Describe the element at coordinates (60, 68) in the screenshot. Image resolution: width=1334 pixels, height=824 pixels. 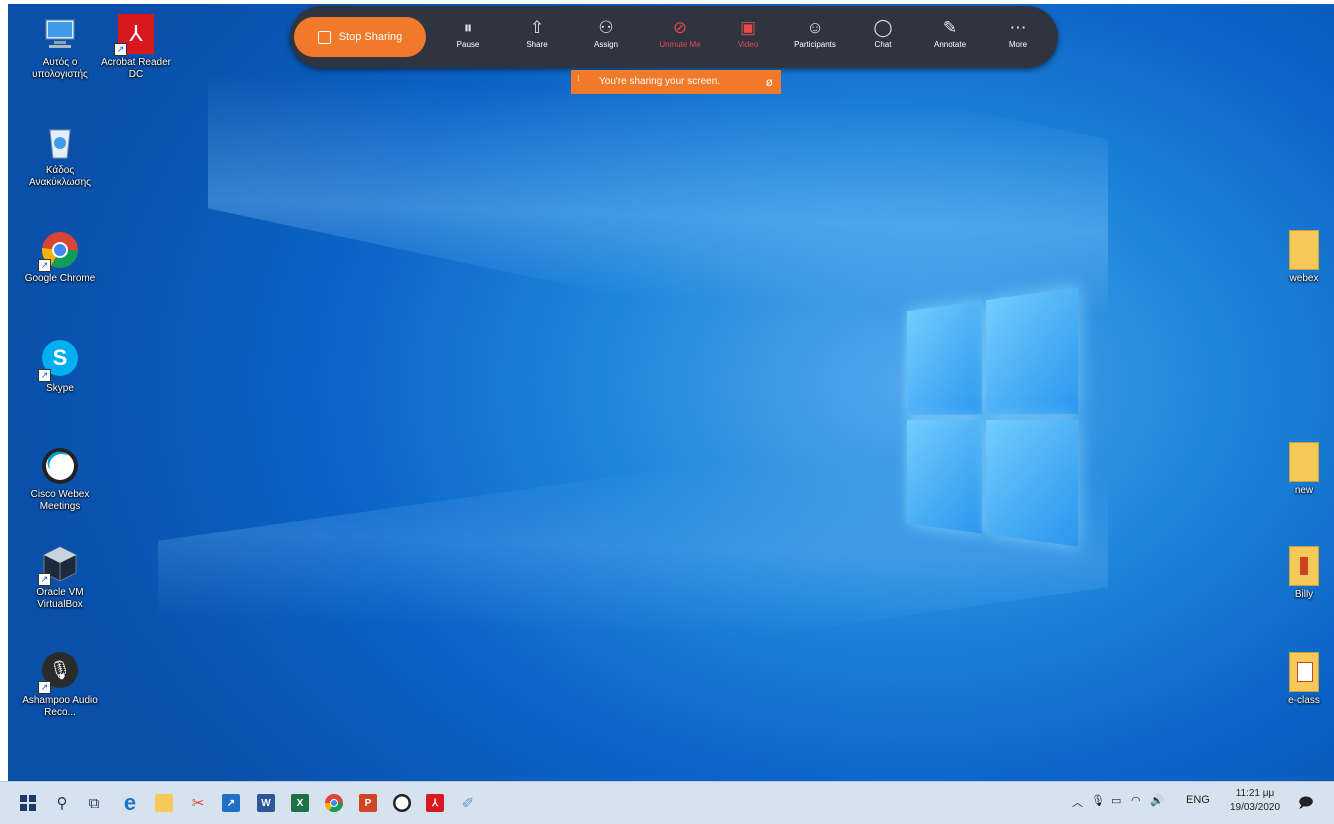
I see `desktop-icon-label: Αυτός ο υπολογιστής` at that location.